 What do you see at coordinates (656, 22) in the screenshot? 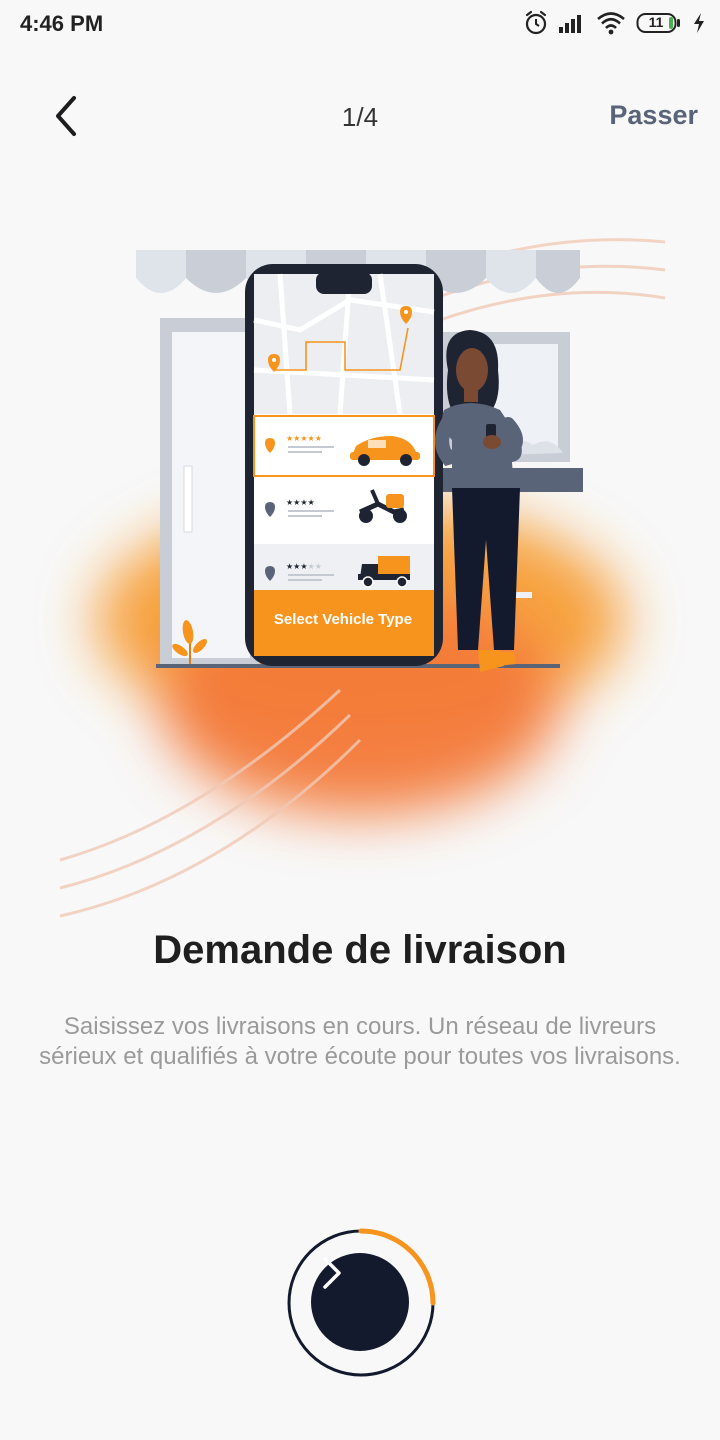
I see `battery-level: 11` at bounding box center [656, 22].